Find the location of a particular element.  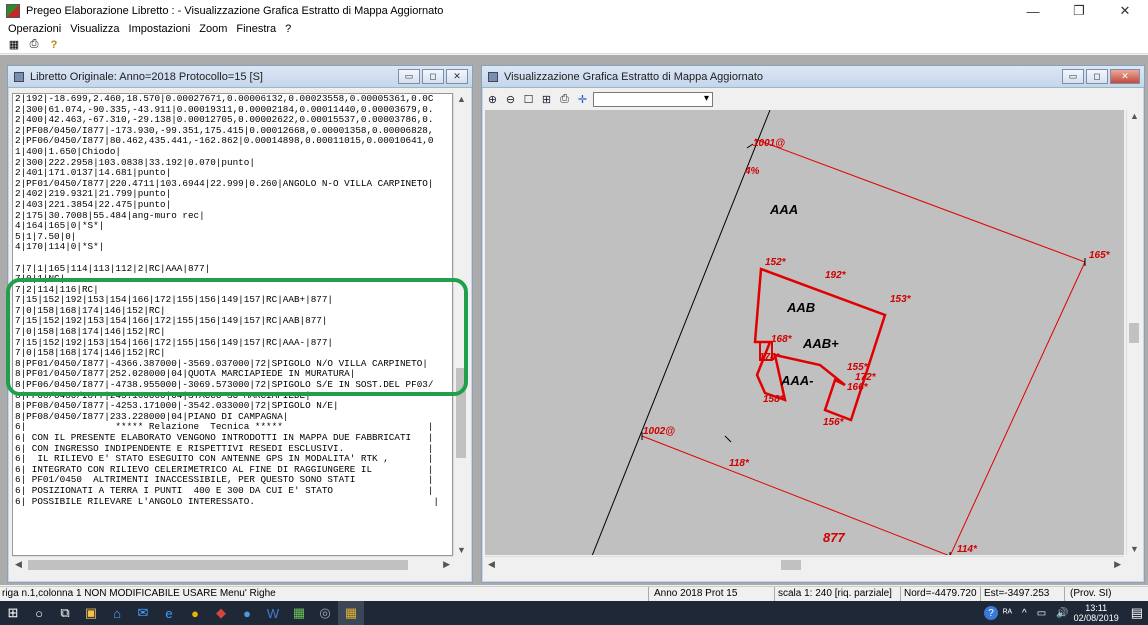

libretto-minimize-button: ▭ is located at coordinates (409, 76).